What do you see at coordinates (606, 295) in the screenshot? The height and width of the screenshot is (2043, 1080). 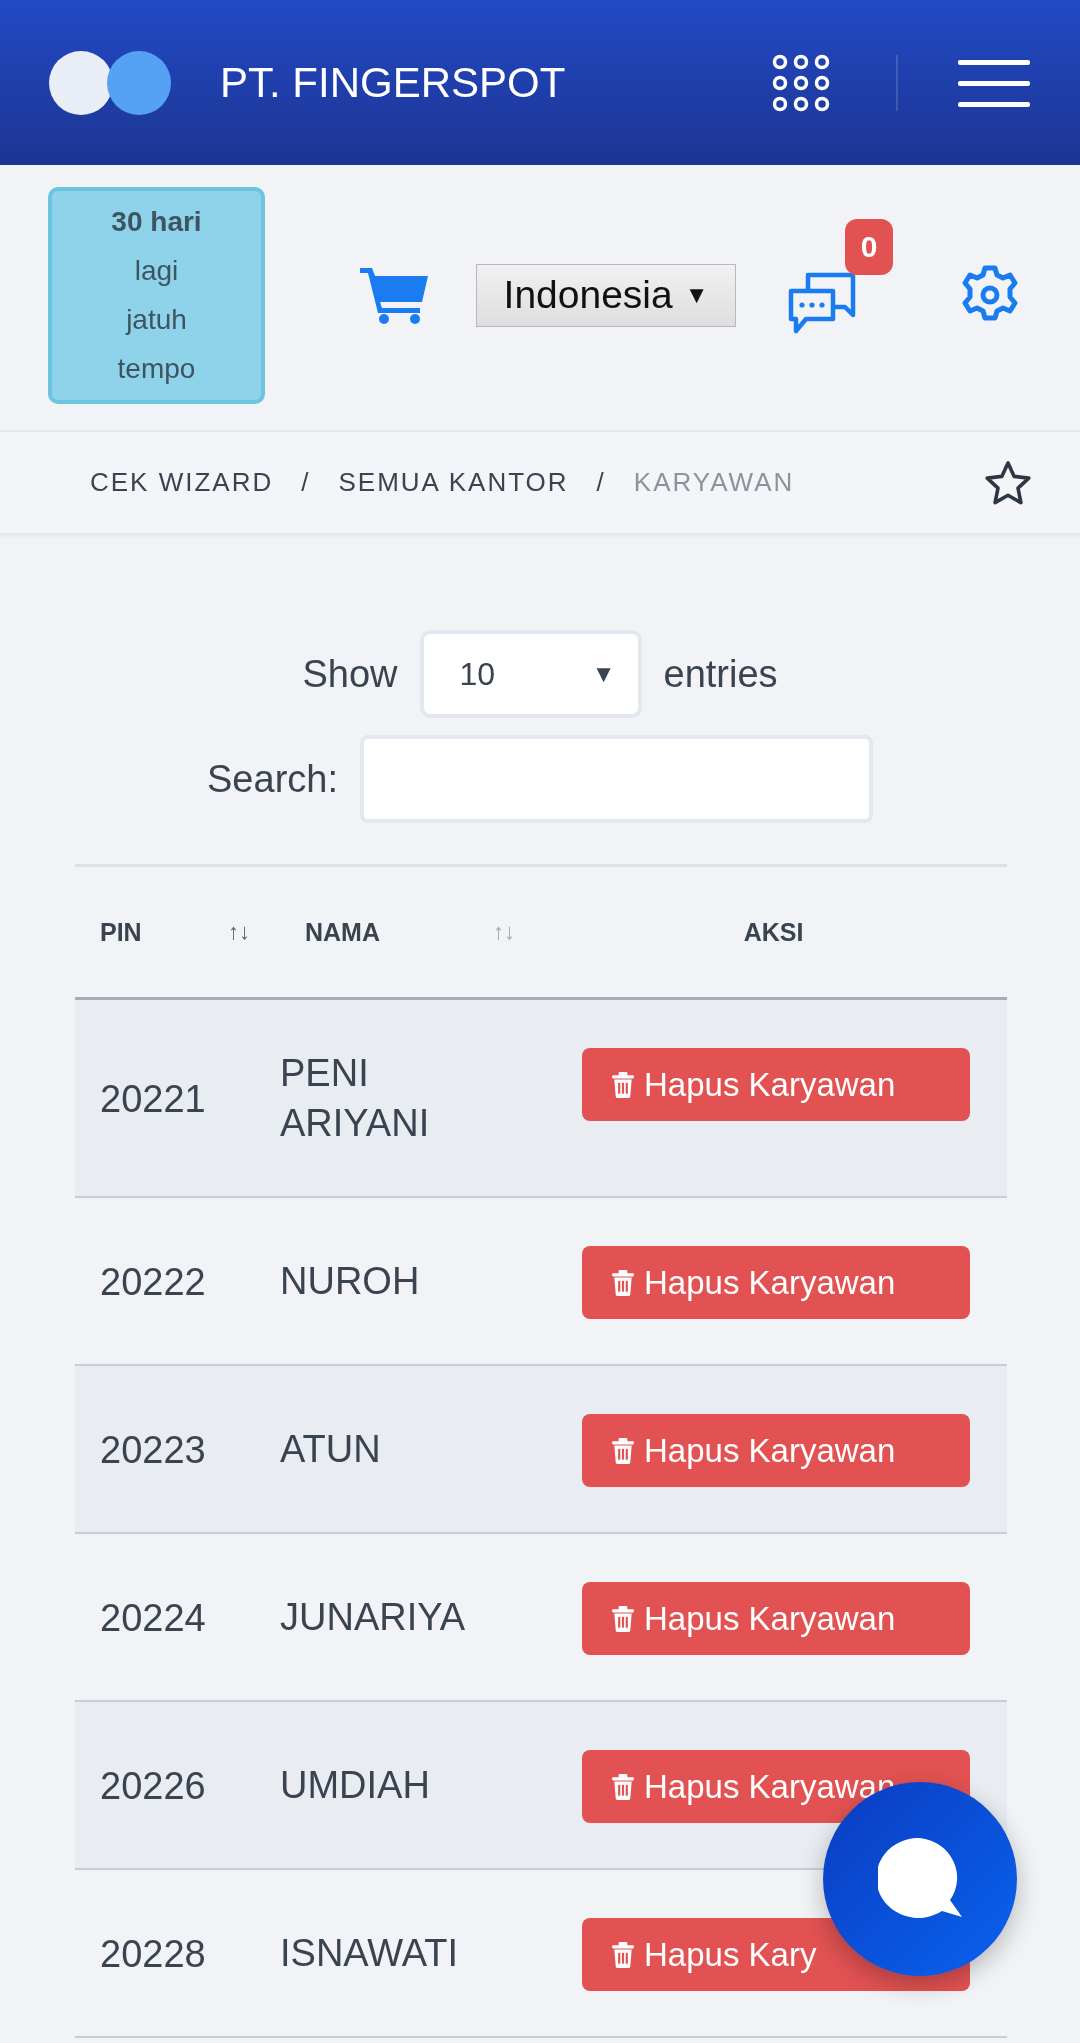 I see `language-select: Indonesia ▼` at bounding box center [606, 295].